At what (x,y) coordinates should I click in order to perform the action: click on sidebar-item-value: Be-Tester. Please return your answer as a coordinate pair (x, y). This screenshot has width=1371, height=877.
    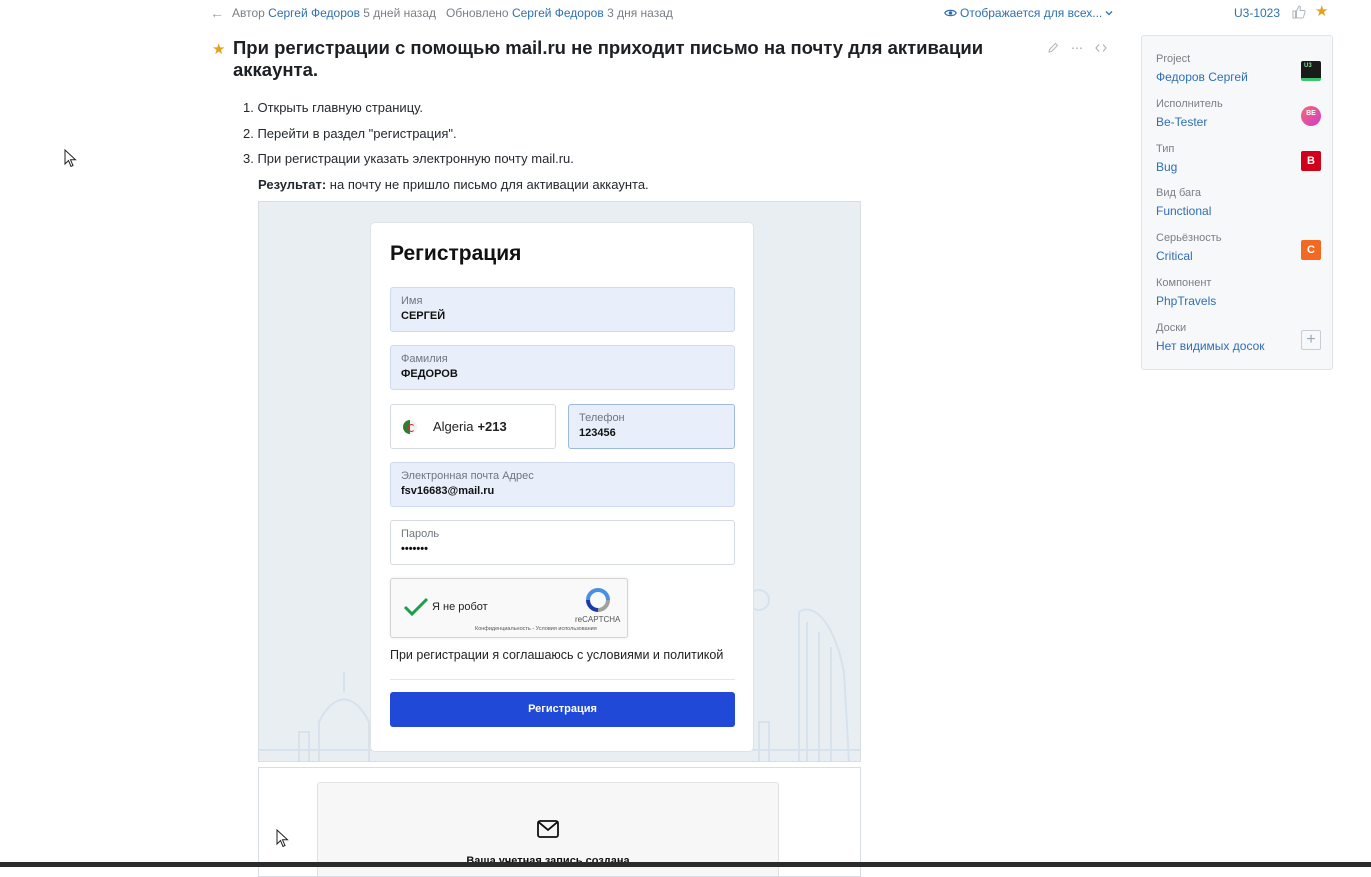
    Looking at the image, I should click on (1238, 122).